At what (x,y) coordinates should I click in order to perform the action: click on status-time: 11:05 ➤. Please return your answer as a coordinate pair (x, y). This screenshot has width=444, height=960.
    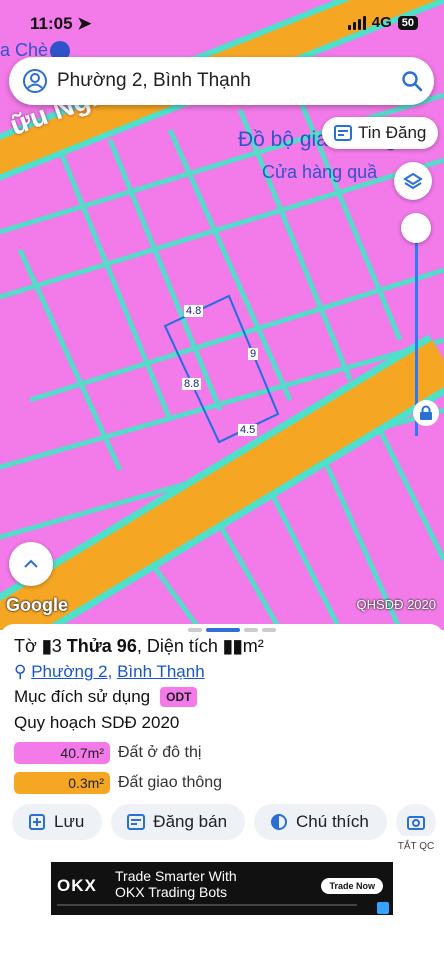
    Looking at the image, I should click on (61, 23).